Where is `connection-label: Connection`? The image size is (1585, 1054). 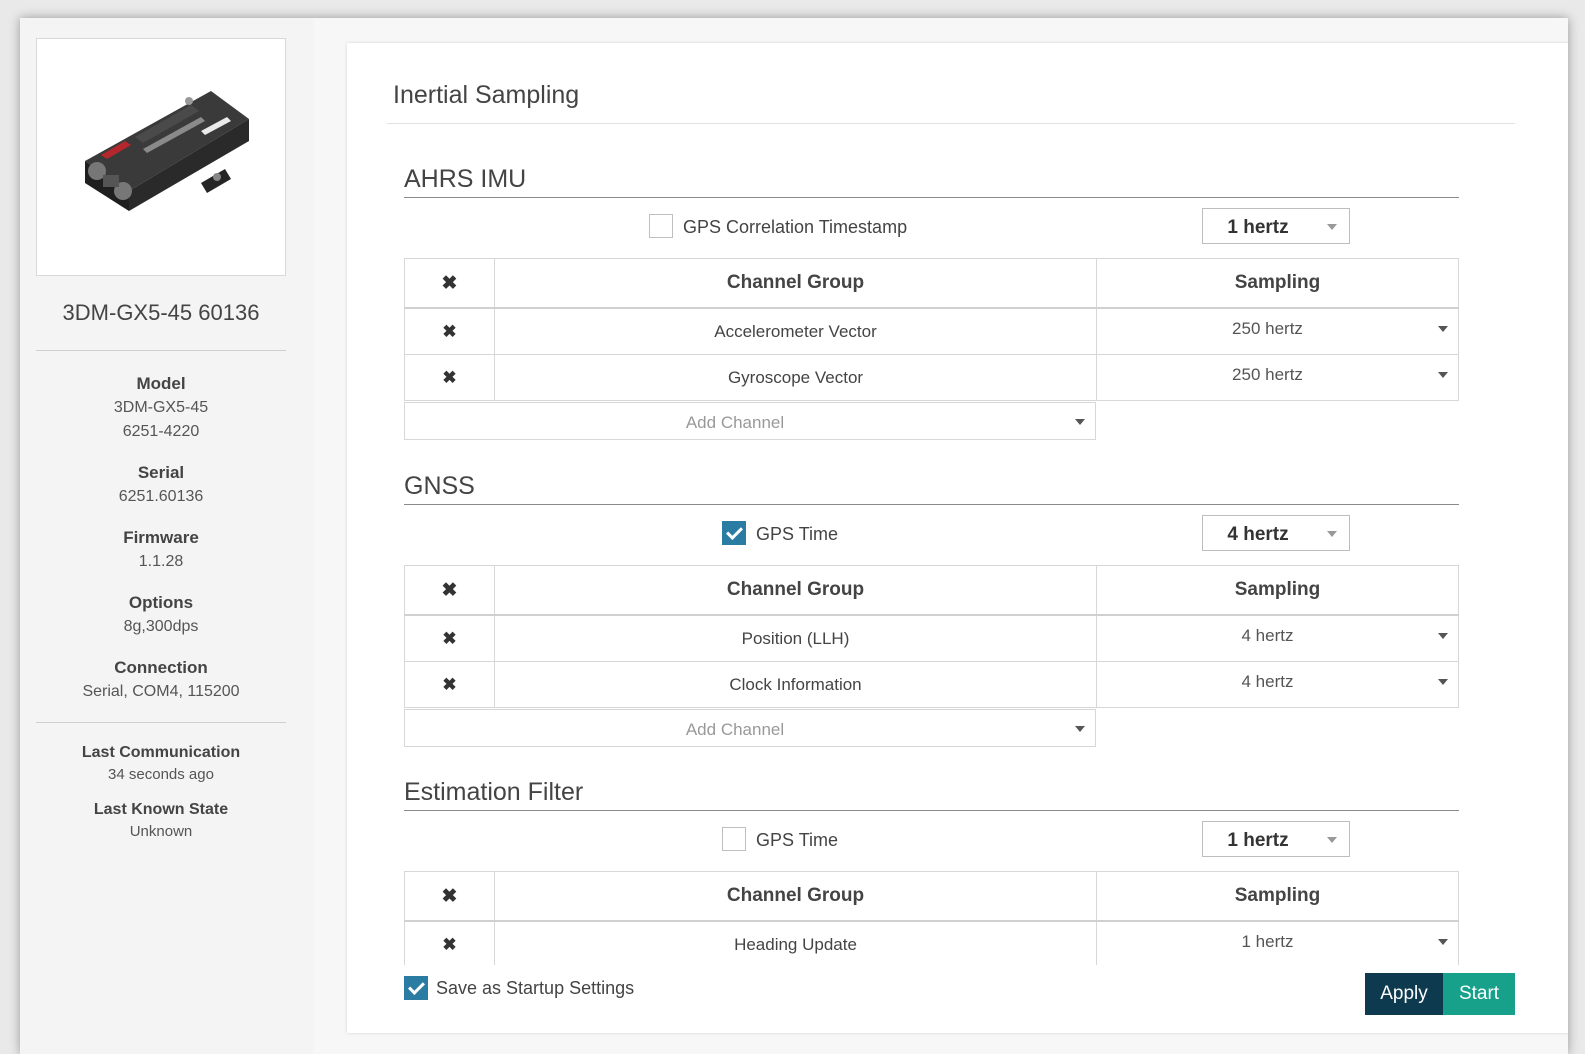
connection-label: Connection is located at coordinates (161, 667).